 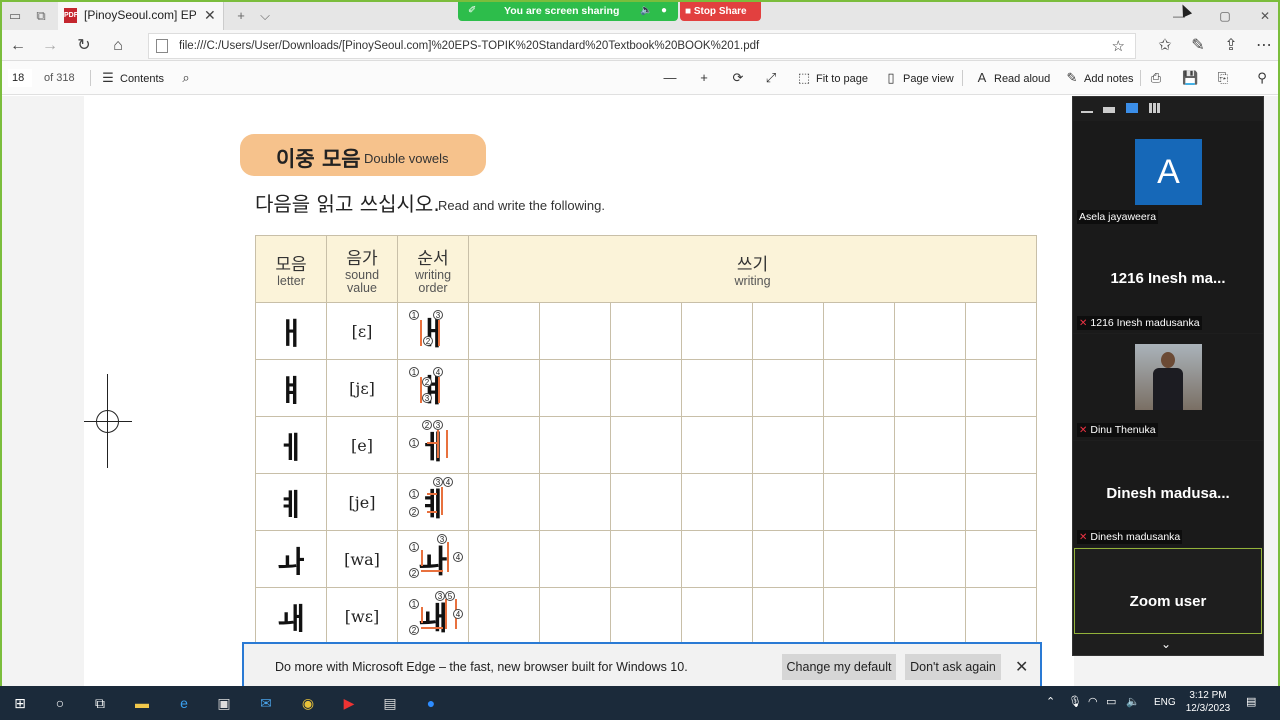 I want to click on rotate-icon: ⟳, so click(x=738, y=77).